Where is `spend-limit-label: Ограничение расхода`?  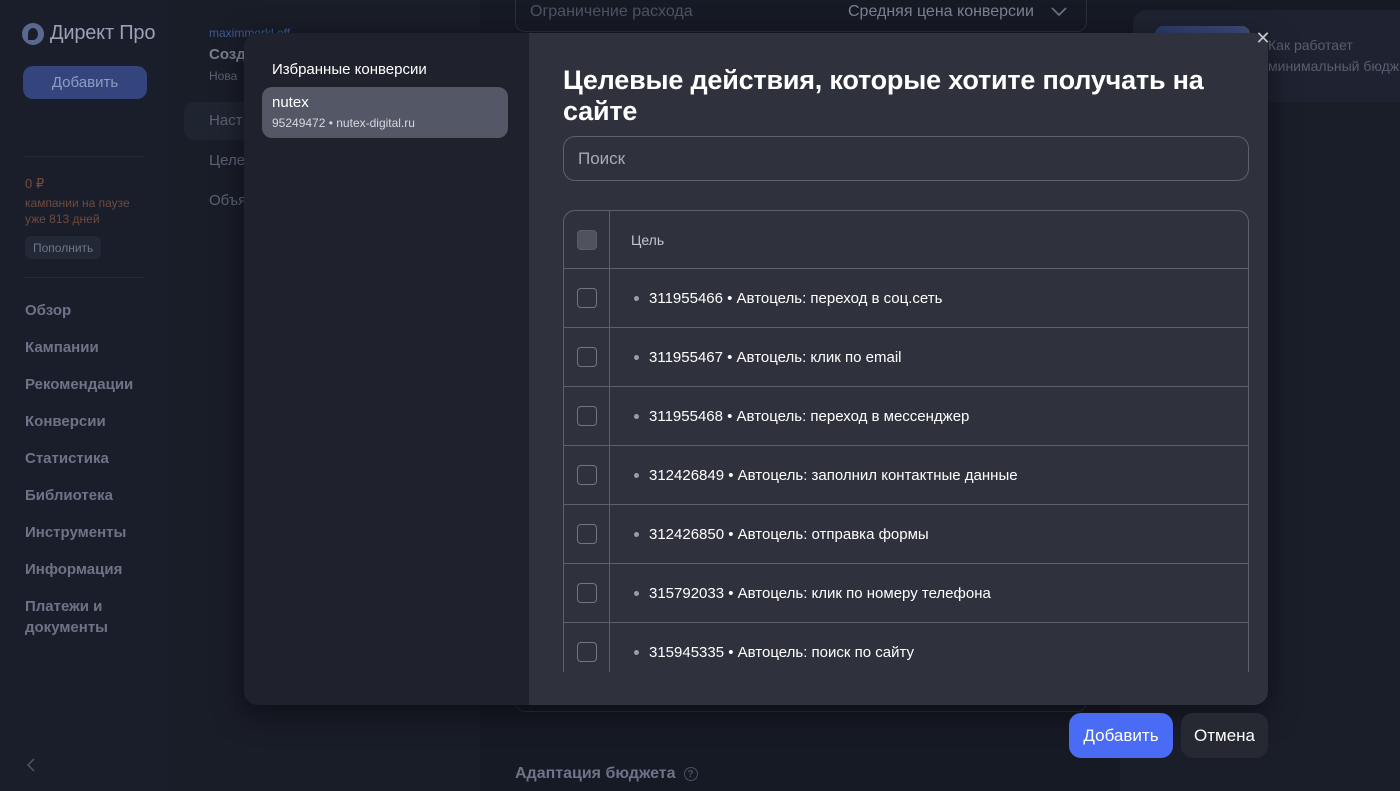 spend-limit-label: Ограничение расхода is located at coordinates (611, 11).